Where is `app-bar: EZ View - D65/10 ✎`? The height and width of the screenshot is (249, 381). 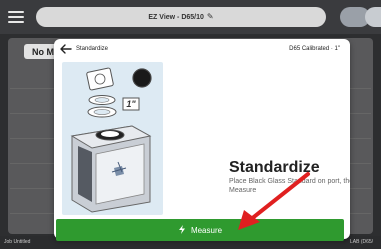
app-bar: EZ View - D65/10 ✎ is located at coordinates (190, 17).